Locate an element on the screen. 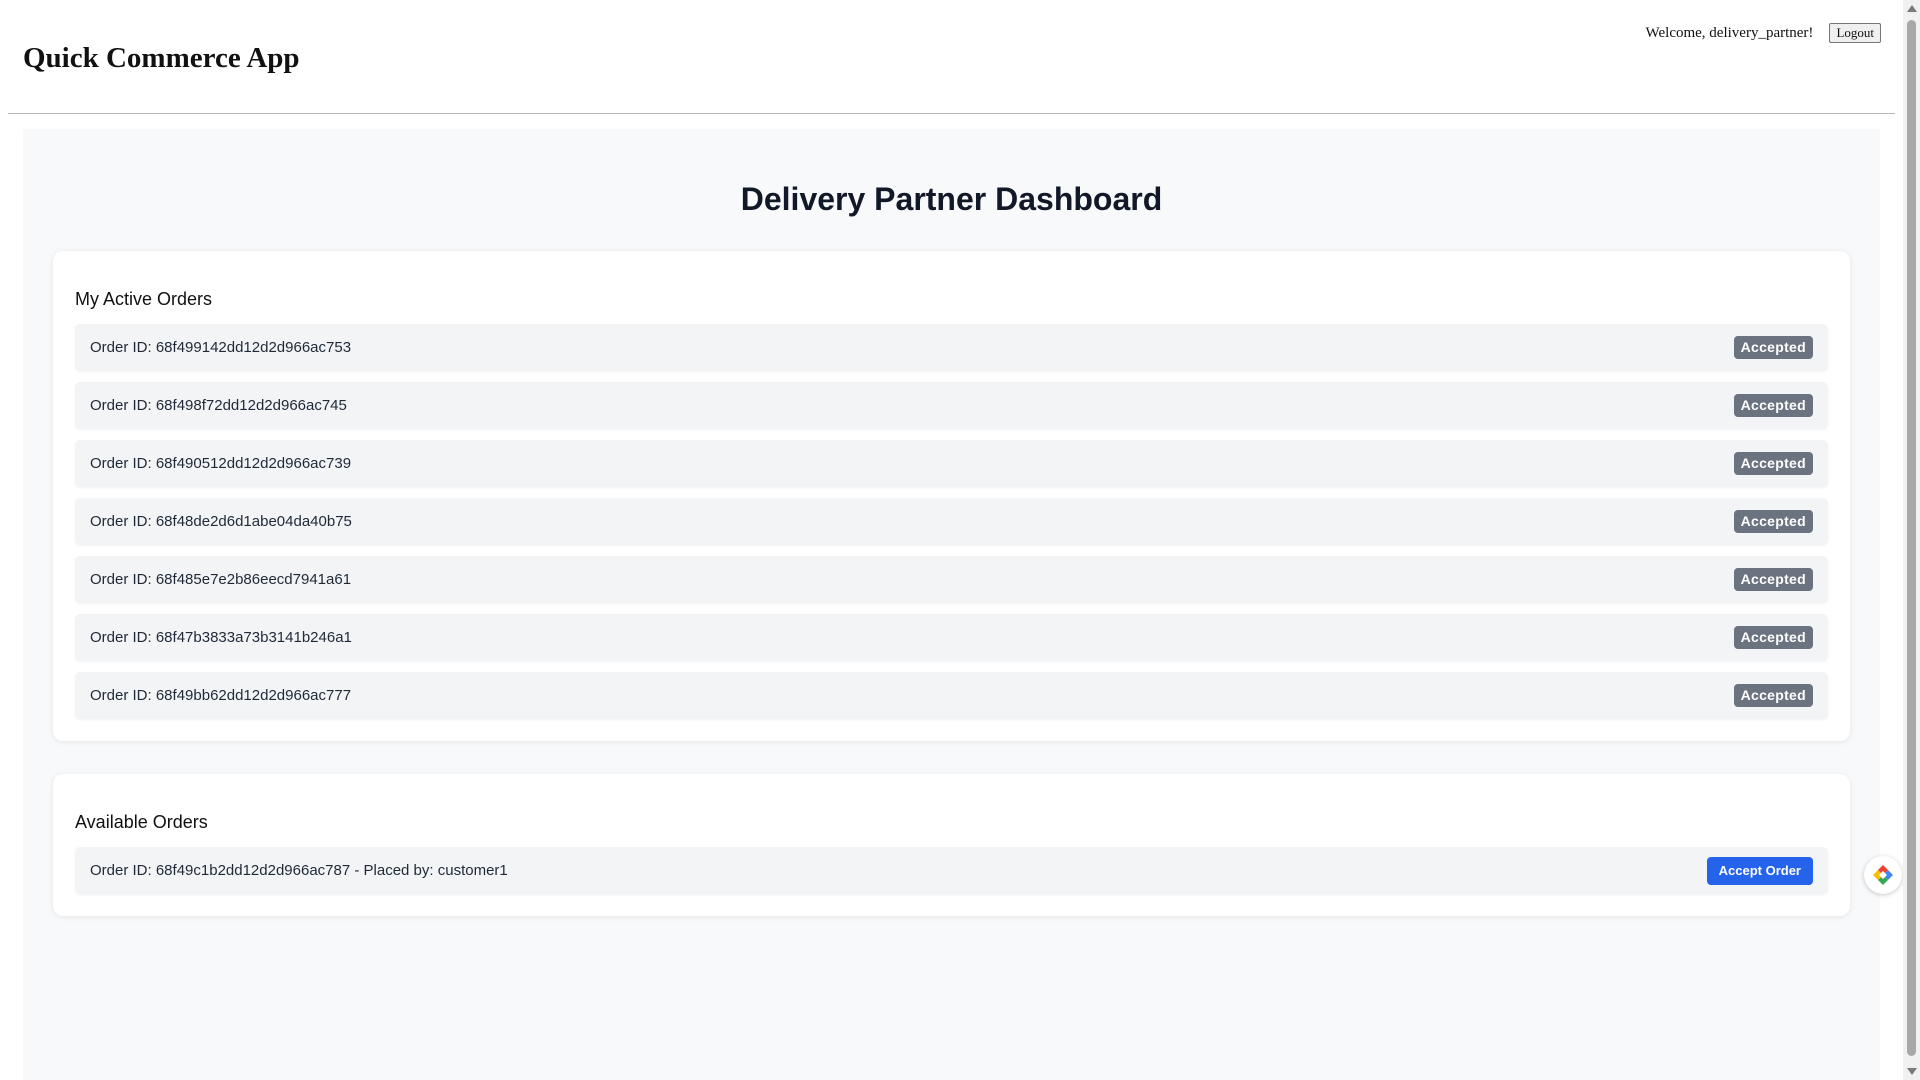  user-area: Welcome, delivery_partner! Logout is located at coordinates (1763, 33).